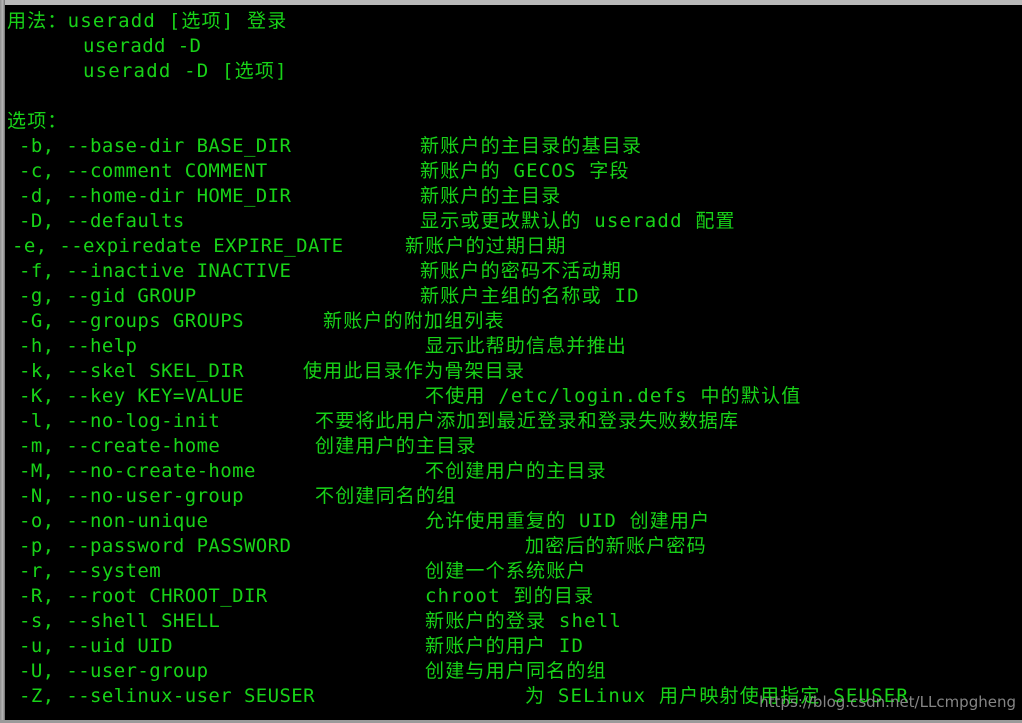 The width and height of the screenshot is (1022, 723). What do you see at coordinates (530, 296) in the screenshot?
I see `option-description: 新账户主组的名称或 ID` at bounding box center [530, 296].